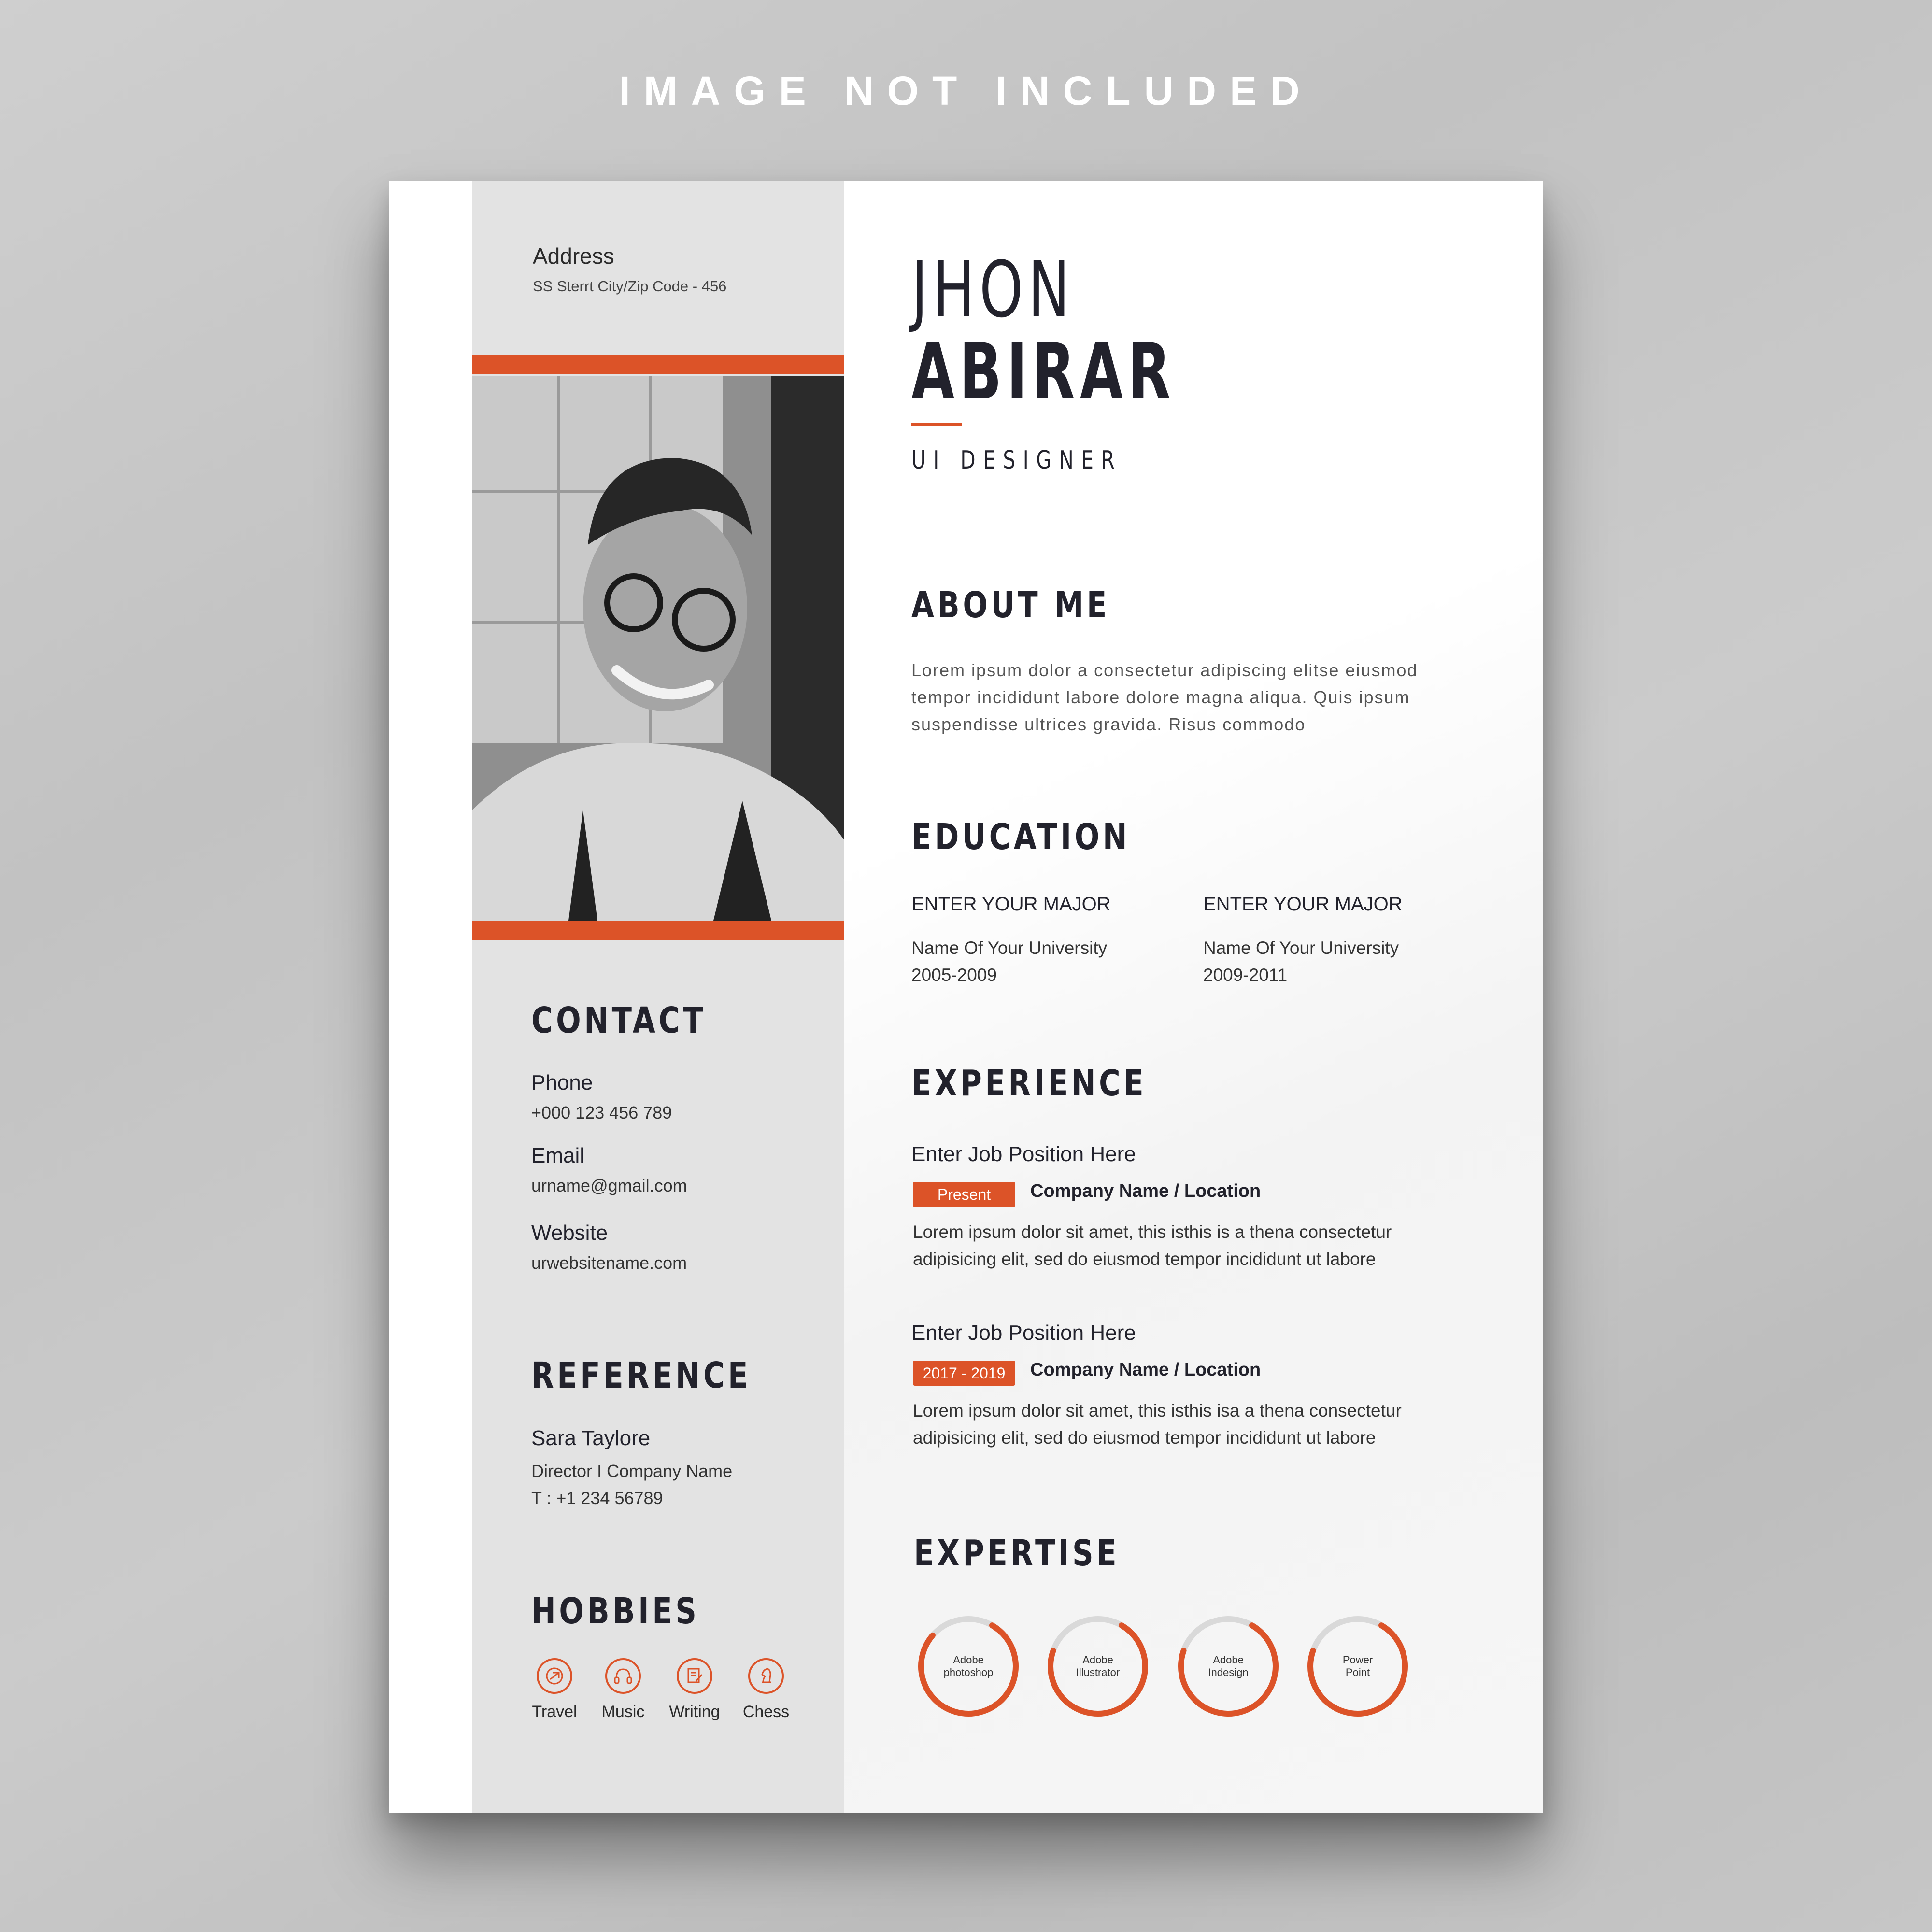  Describe the element at coordinates (569, 1233) in the screenshot. I see `website-label: Website` at that location.